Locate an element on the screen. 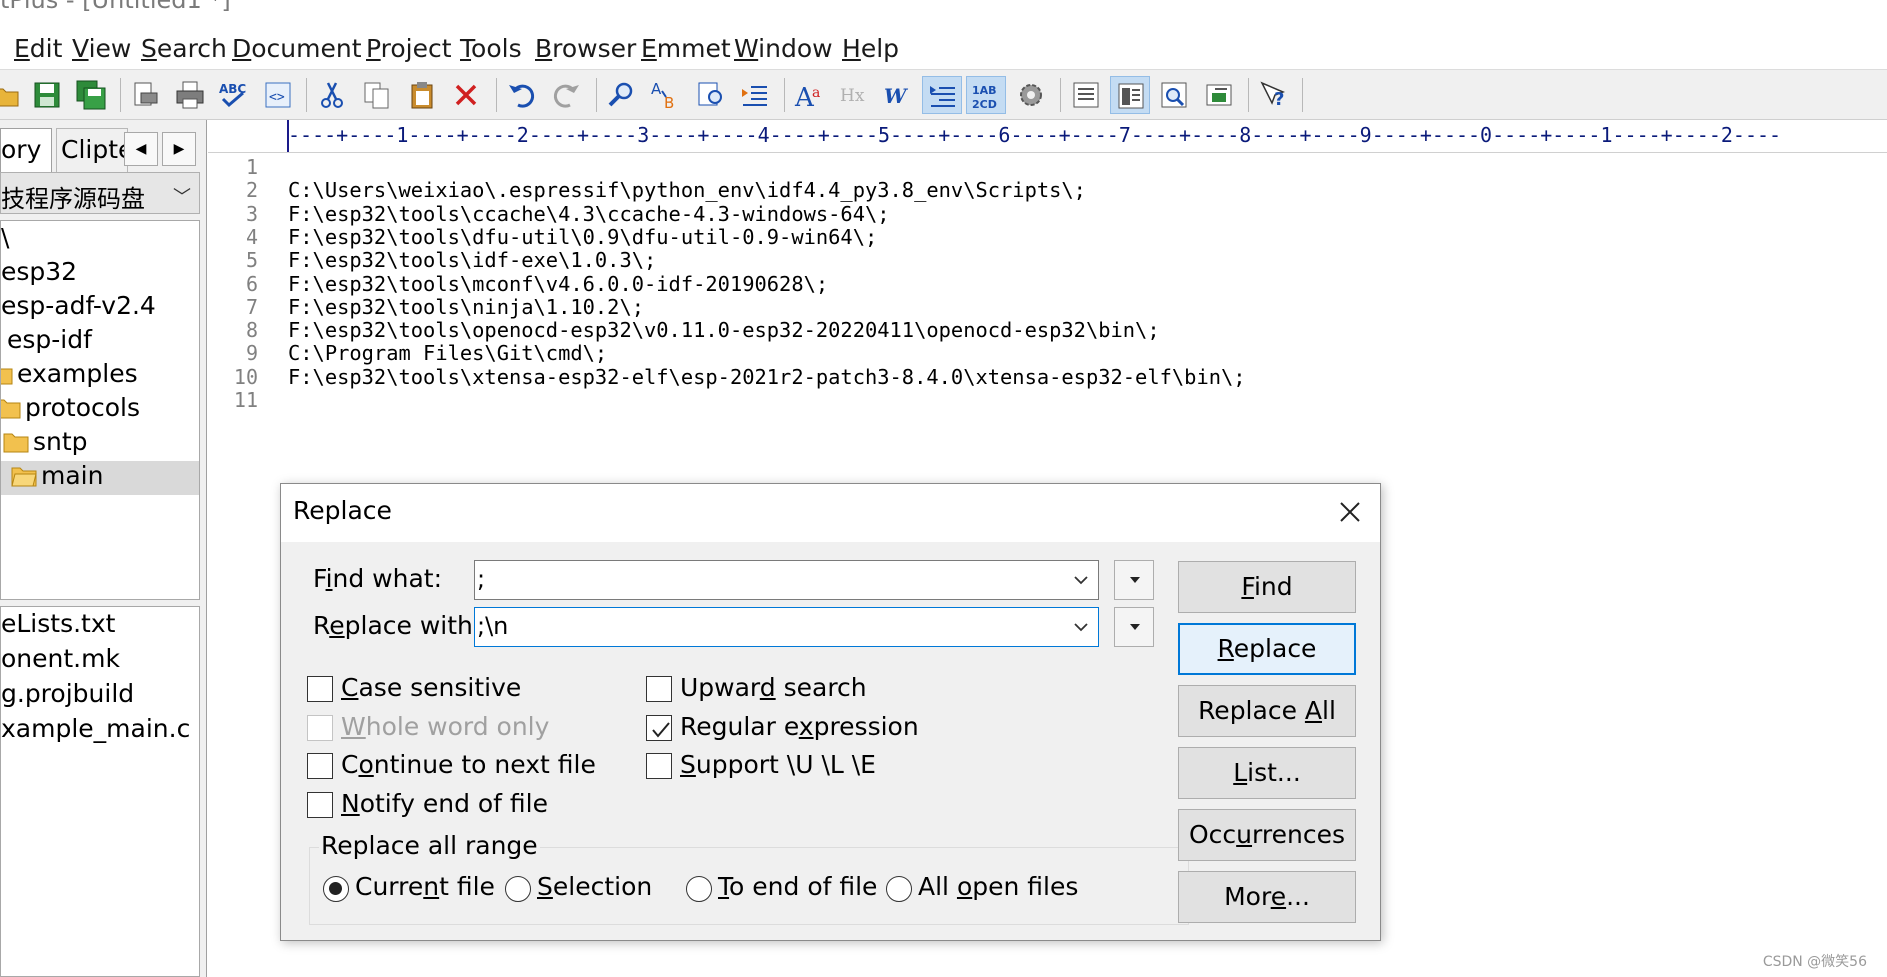 Image resolution: width=1887 pixels, height=977 pixels. browser-view-icon: <> is located at coordinates (278, 95).